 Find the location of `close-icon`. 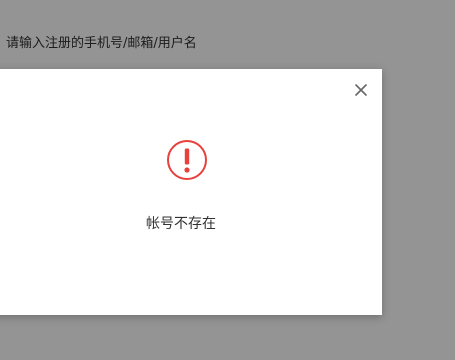

close-icon is located at coordinates (361, 90).